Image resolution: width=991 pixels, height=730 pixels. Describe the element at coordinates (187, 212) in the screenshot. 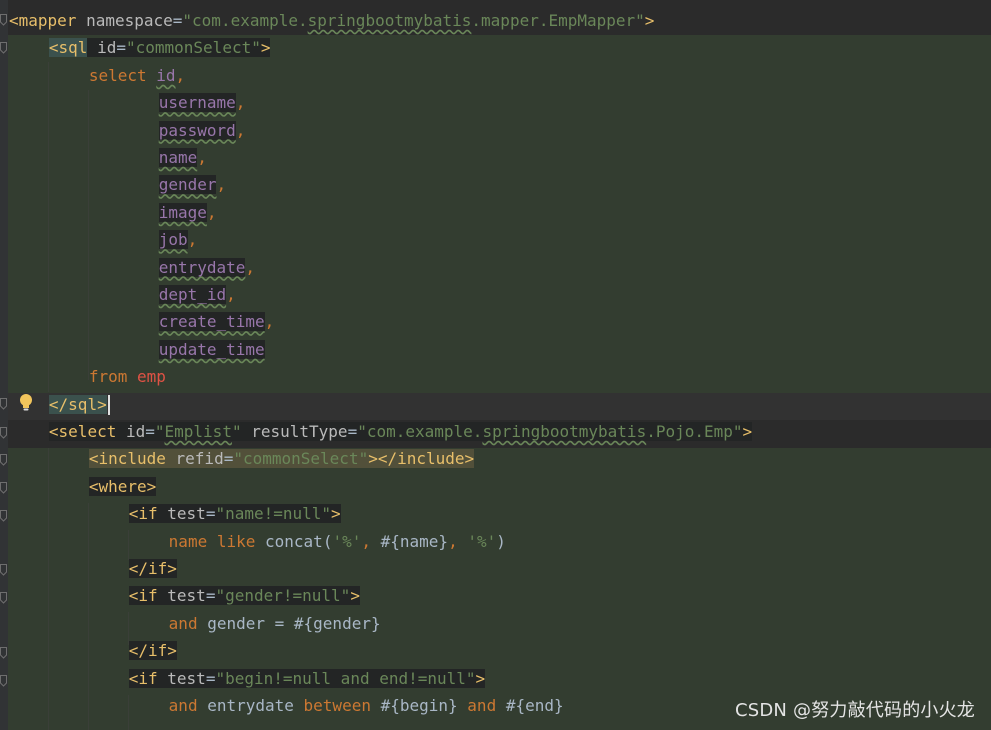

I see `code-line: image,` at that location.